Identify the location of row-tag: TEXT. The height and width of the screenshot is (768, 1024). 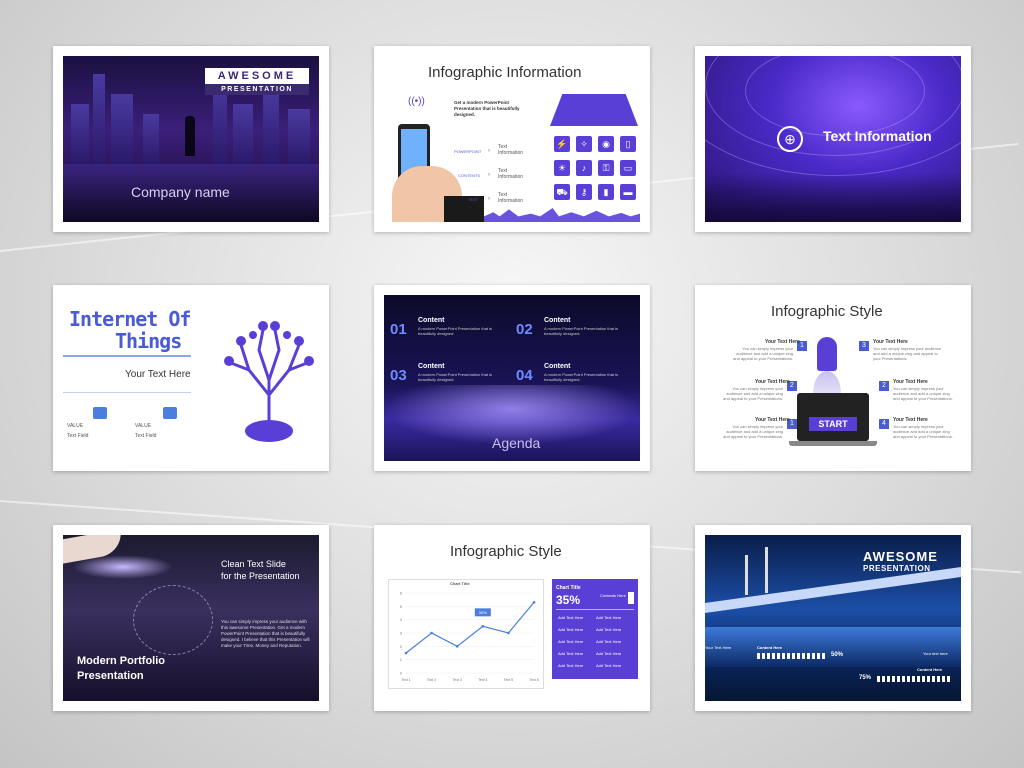
(473, 199).